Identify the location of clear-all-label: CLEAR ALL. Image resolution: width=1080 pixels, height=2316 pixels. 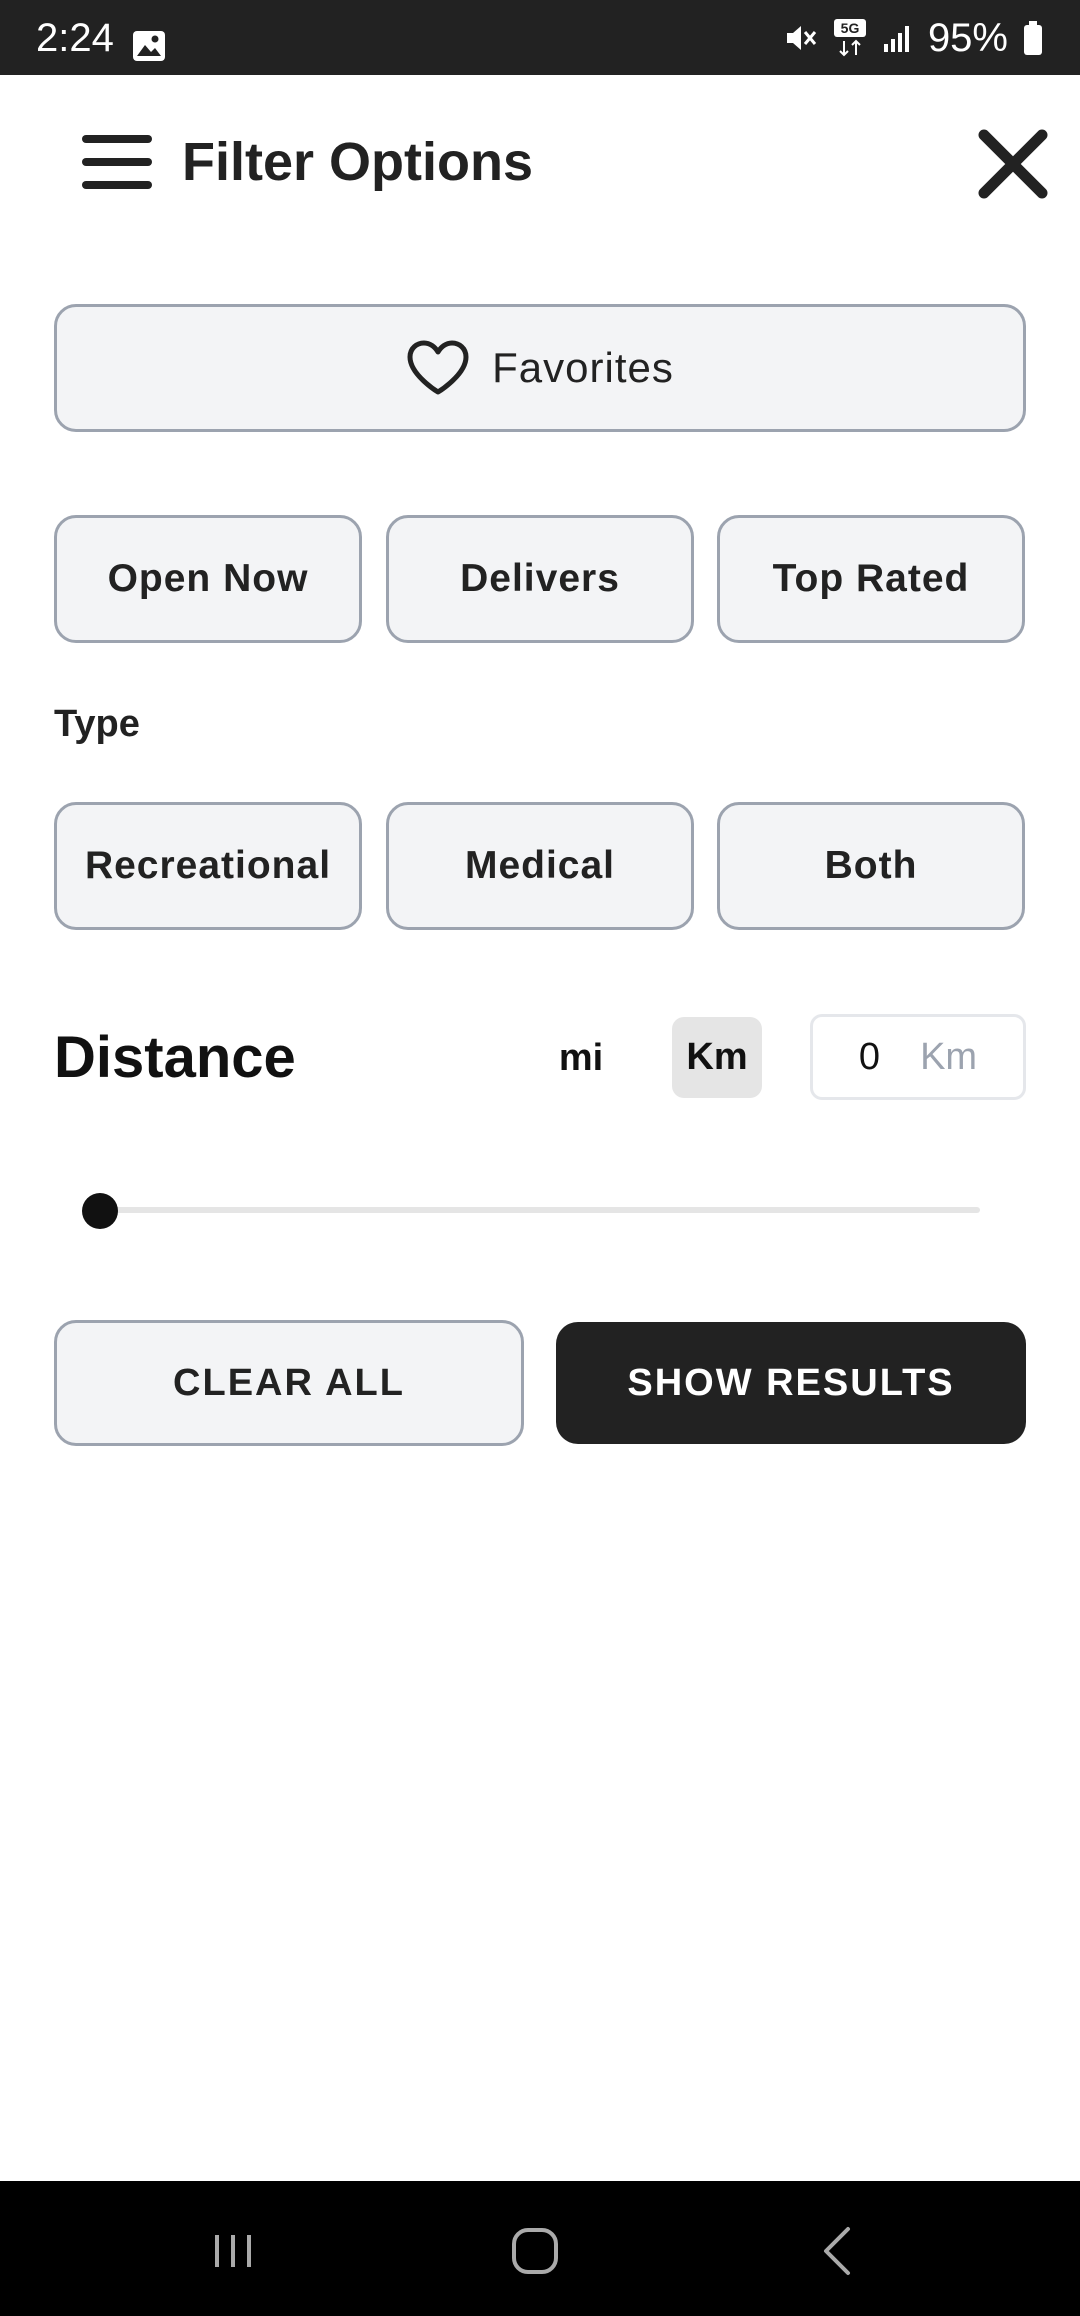
(289, 1382).